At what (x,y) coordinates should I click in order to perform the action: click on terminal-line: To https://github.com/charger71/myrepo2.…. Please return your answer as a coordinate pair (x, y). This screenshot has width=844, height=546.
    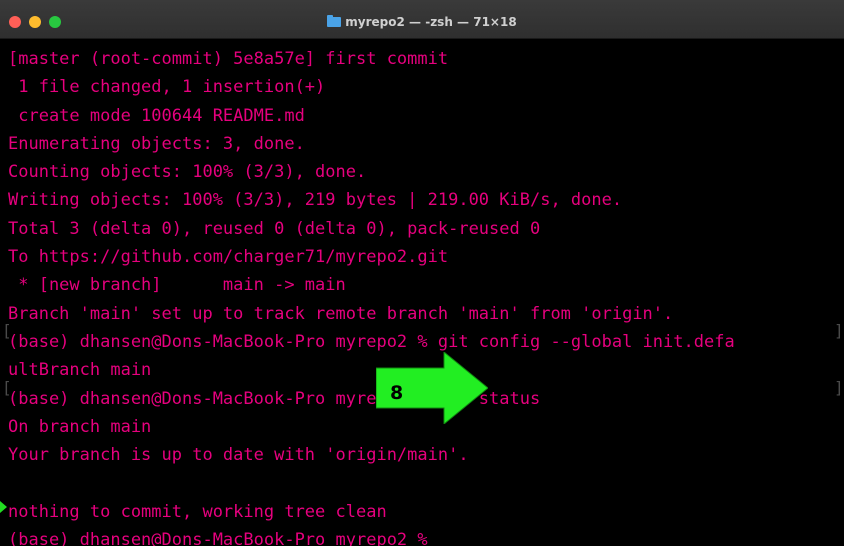
    Looking at the image, I should click on (228, 257).